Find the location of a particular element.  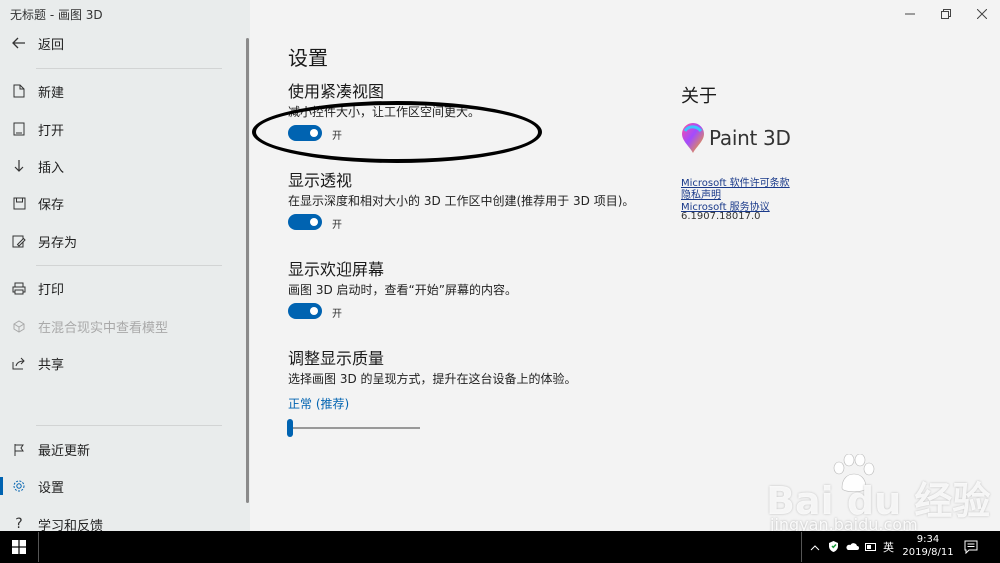

save-icon is located at coordinates (19, 203).